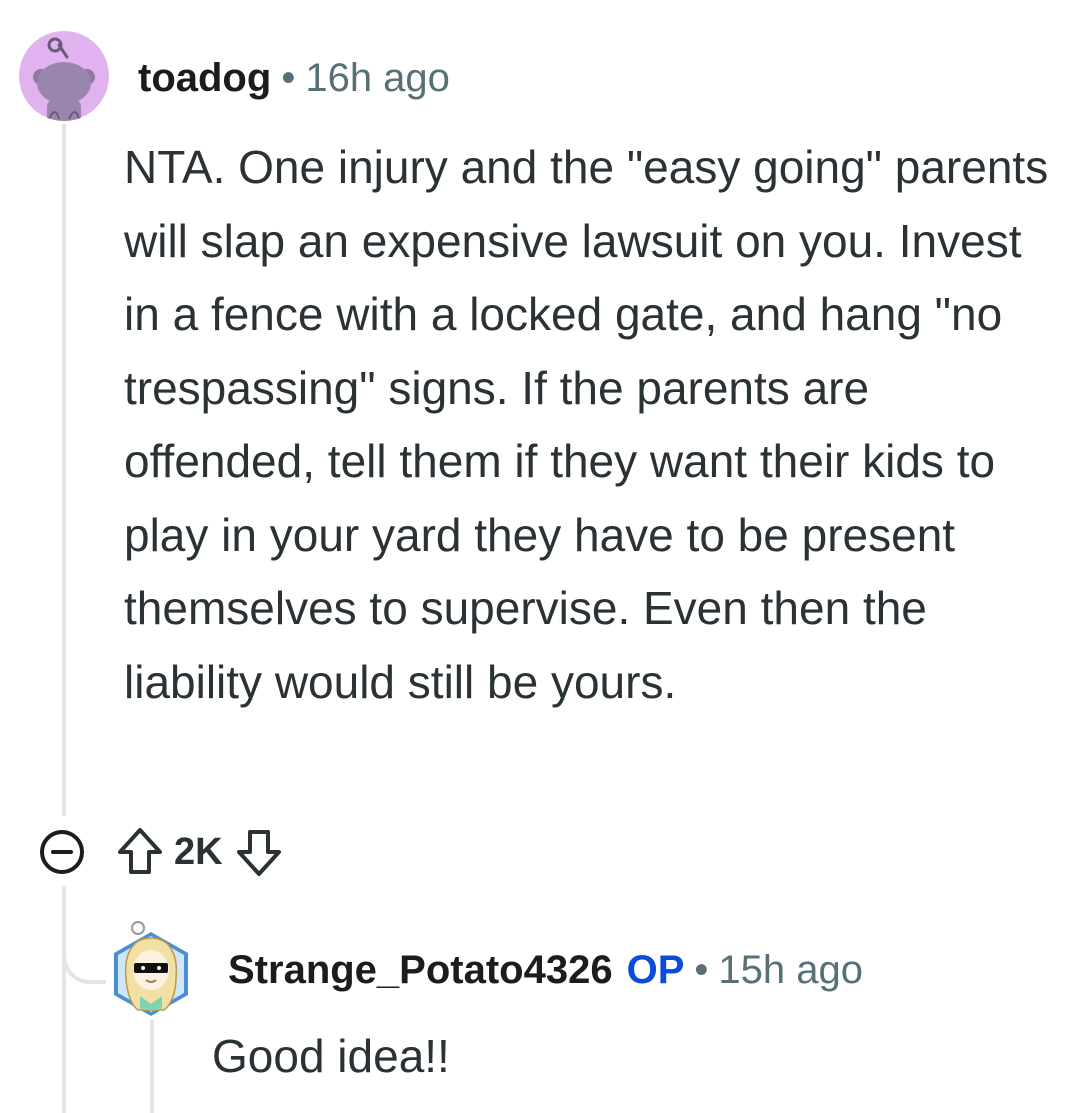  Describe the element at coordinates (64, 76) in the screenshot. I see `snoo-avatar-icon` at that location.